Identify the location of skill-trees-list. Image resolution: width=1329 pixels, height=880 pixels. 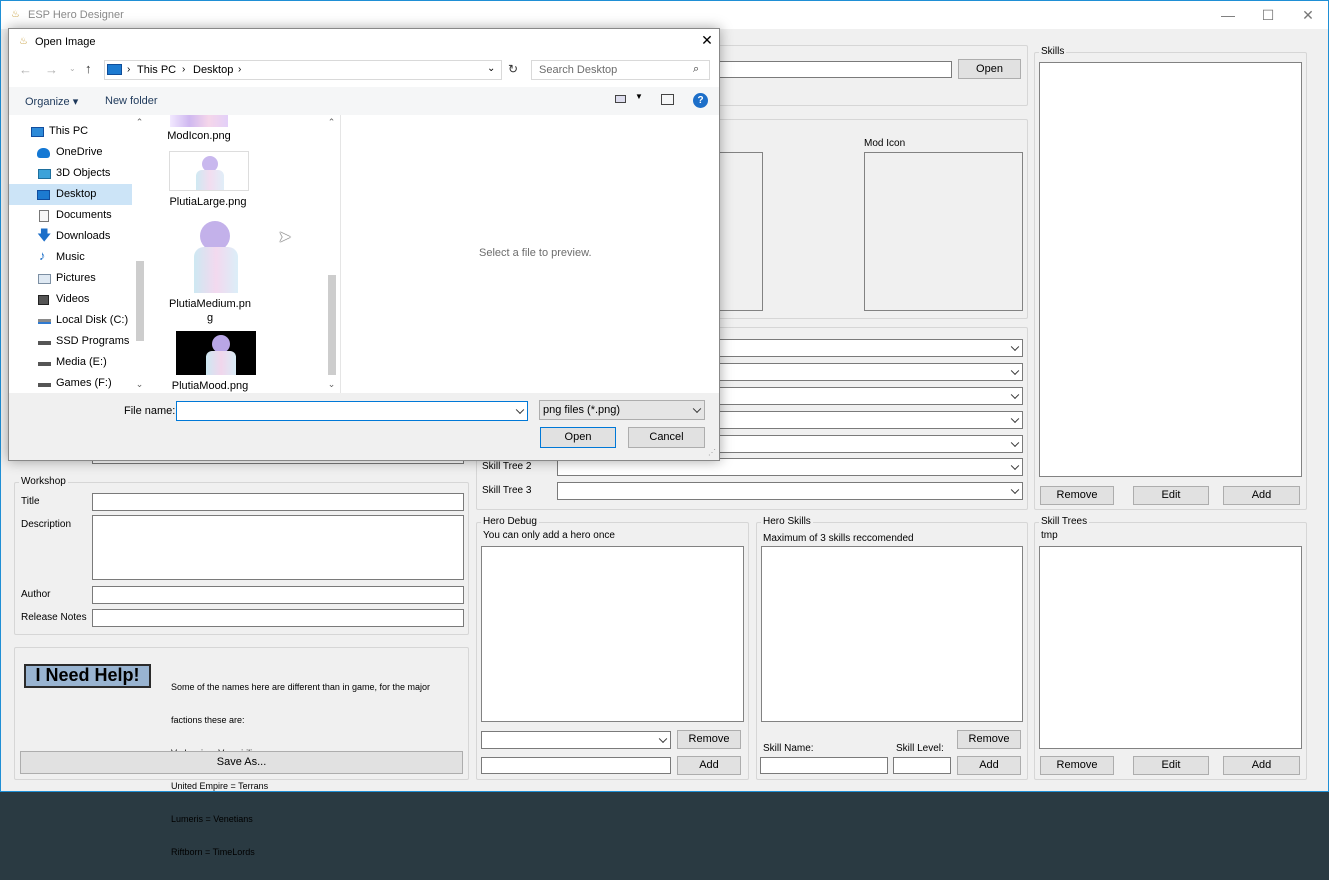
(1170, 647).